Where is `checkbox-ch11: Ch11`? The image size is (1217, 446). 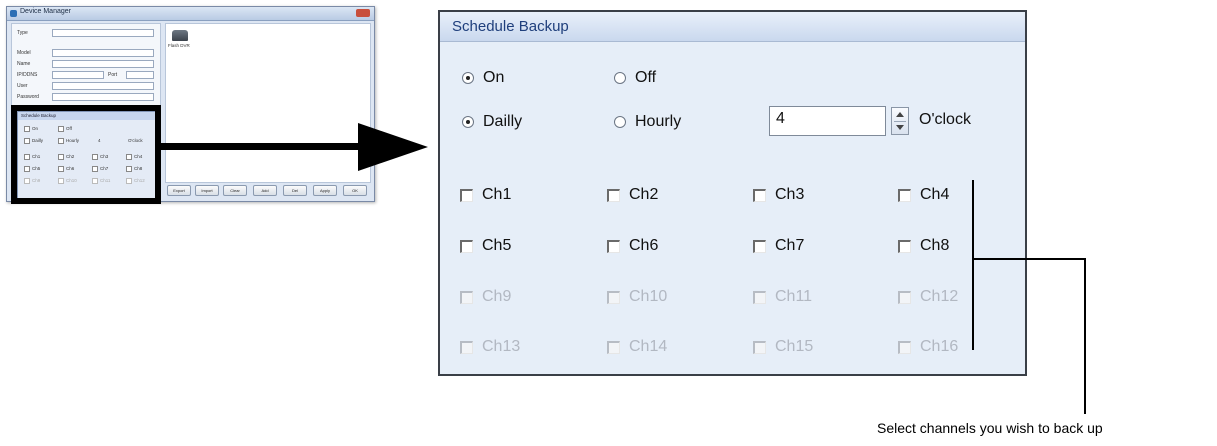
checkbox-ch11: Ch11 is located at coordinates (782, 297).